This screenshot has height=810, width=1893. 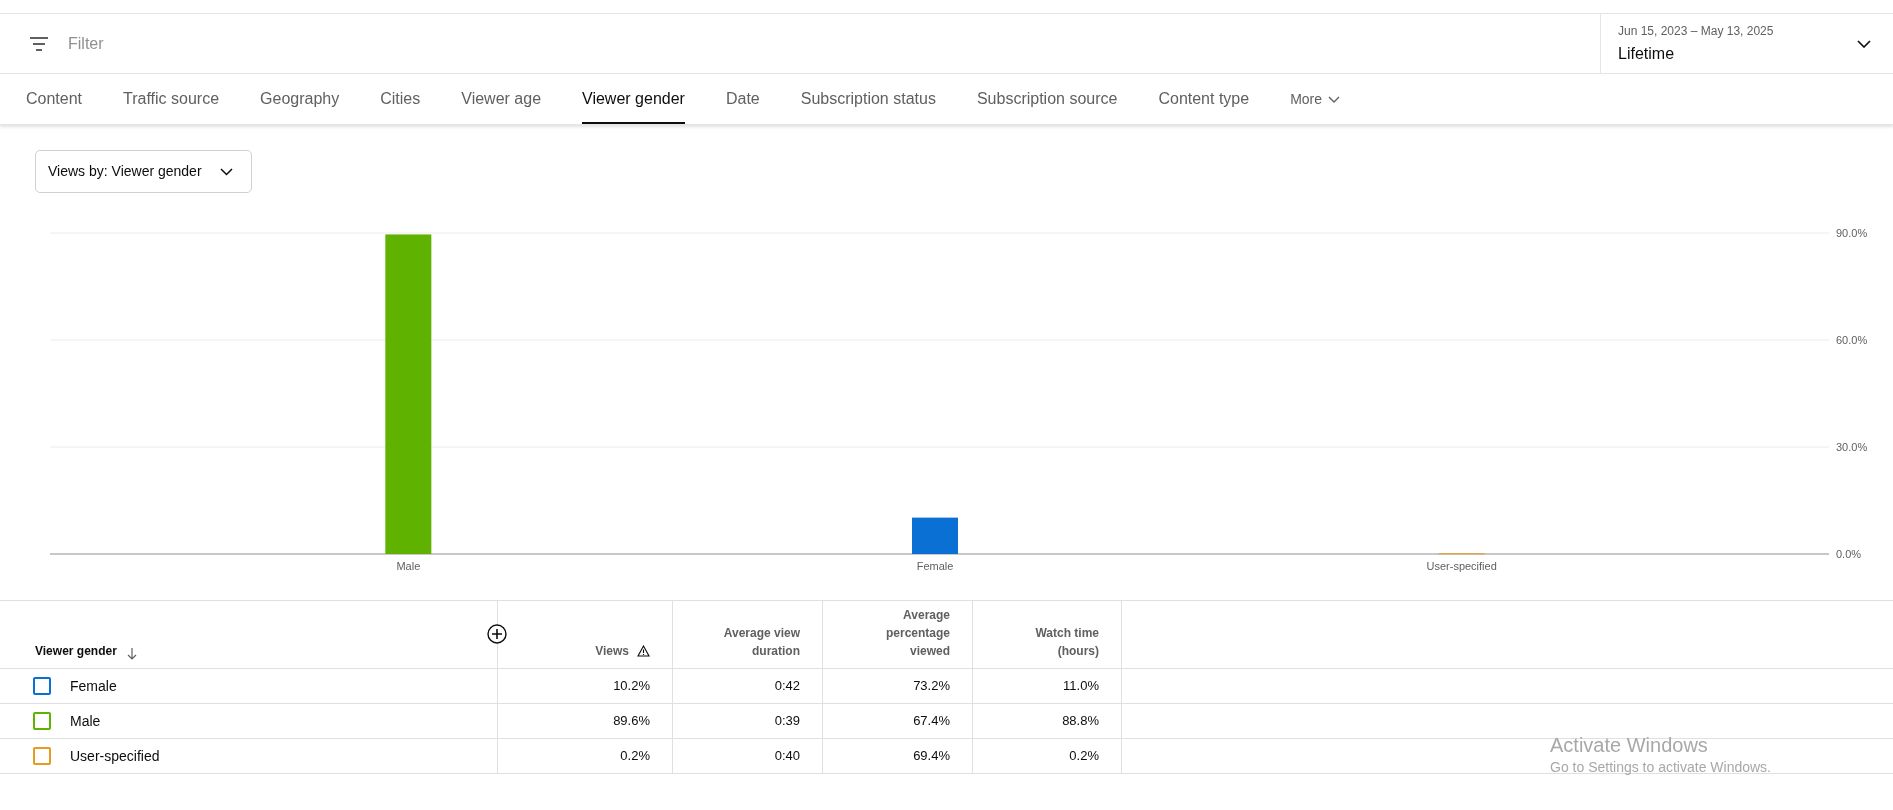 I want to click on filter-icon, so click(x=39, y=43).